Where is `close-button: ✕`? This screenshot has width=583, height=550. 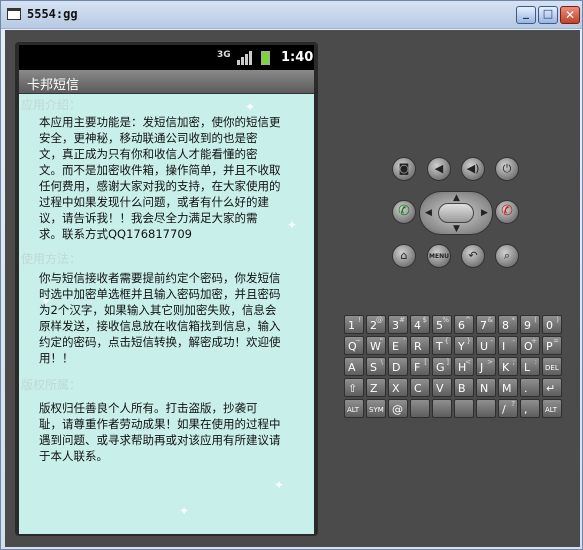
close-button: ✕ is located at coordinates (570, 15).